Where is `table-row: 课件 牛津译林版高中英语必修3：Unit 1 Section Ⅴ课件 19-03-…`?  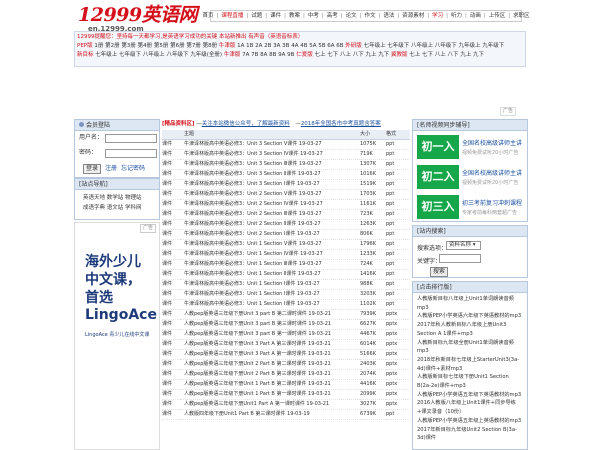 table-row: 课件 牛津译林版高中英语必修3：Unit 1 Section Ⅴ课件 19-03-… is located at coordinates (286, 244).